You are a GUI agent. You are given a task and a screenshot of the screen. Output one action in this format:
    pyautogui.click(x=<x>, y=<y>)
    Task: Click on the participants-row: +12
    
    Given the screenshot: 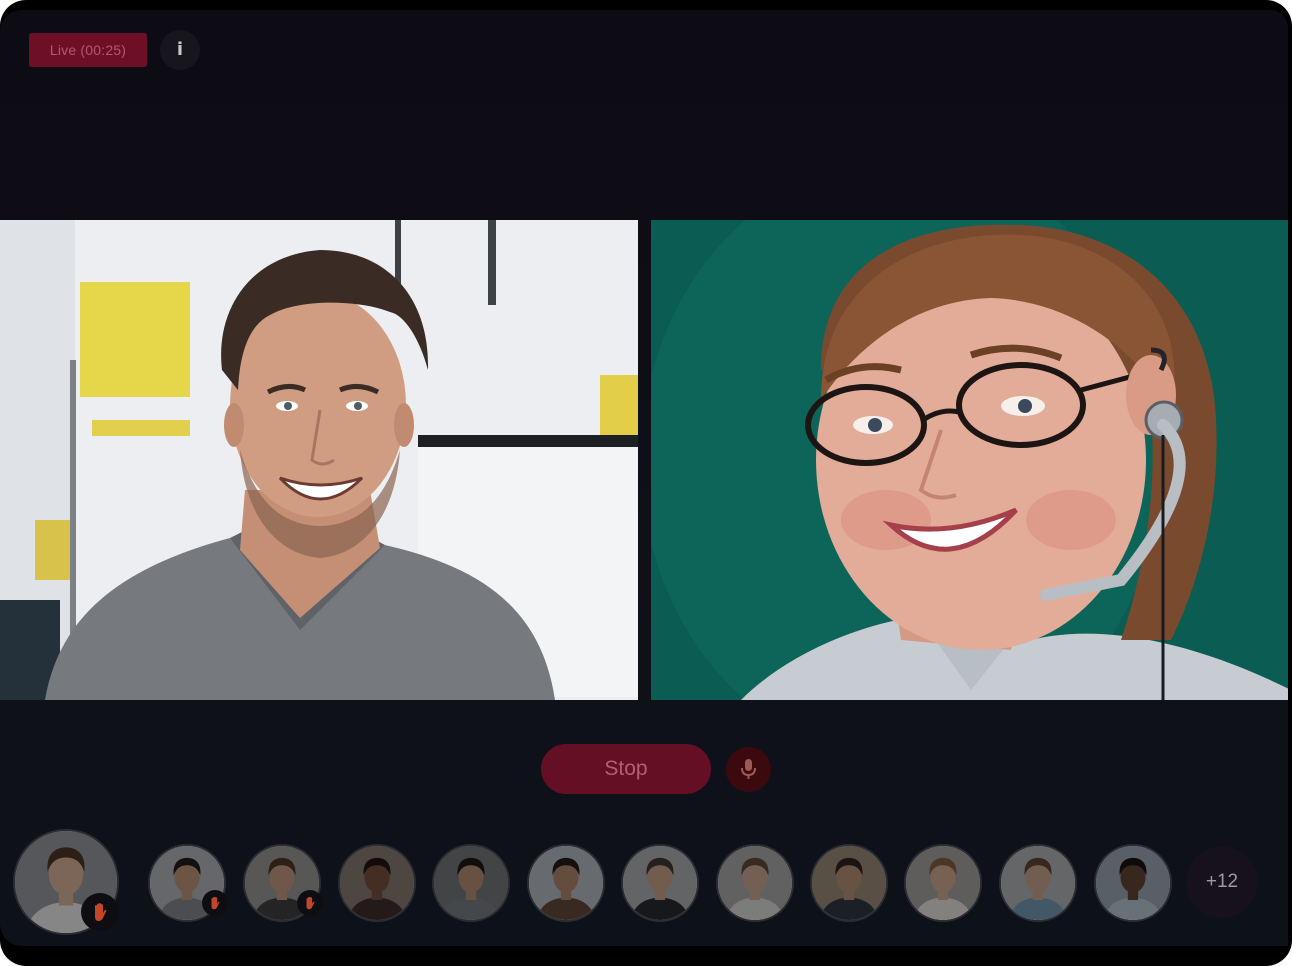 What is the action you would take?
    pyautogui.click(x=644, y=875)
    